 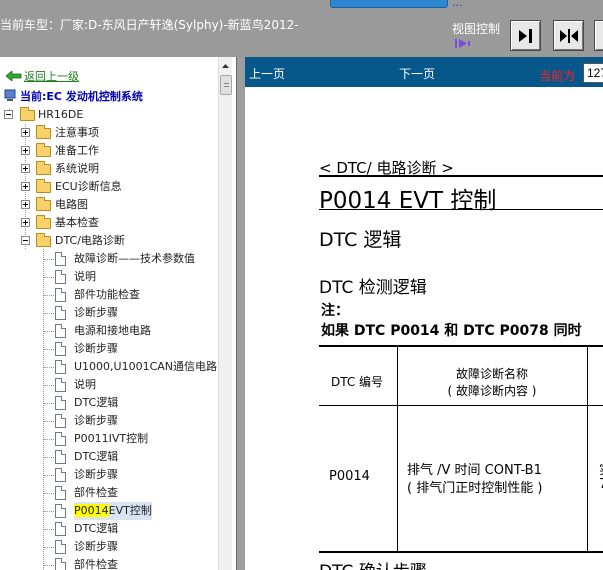 What do you see at coordinates (389, 4) in the screenshot?
I see `top-button` at bounding box center [389, 4].